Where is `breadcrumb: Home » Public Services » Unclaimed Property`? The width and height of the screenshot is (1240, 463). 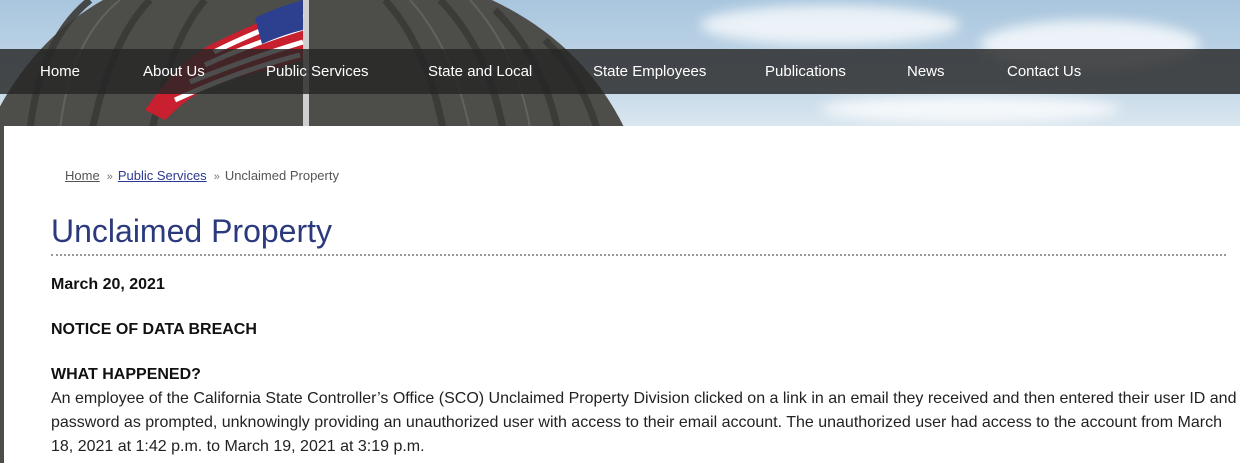 breadcrumb: Home » Public Services » Unclaimed Property is located at coordinates (202, 175).